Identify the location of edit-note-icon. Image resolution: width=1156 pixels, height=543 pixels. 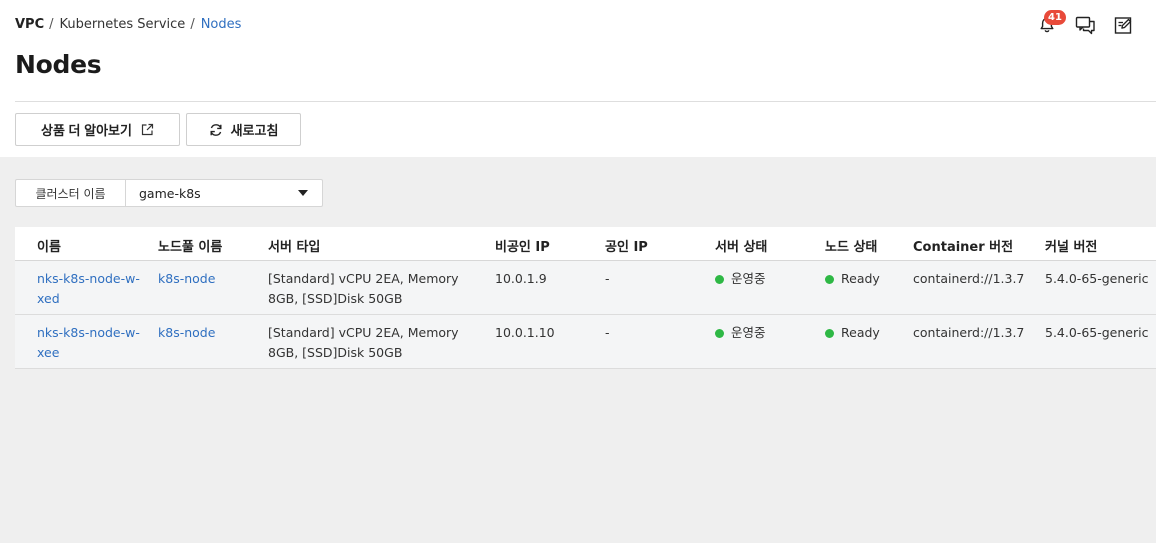
(1122, 25).